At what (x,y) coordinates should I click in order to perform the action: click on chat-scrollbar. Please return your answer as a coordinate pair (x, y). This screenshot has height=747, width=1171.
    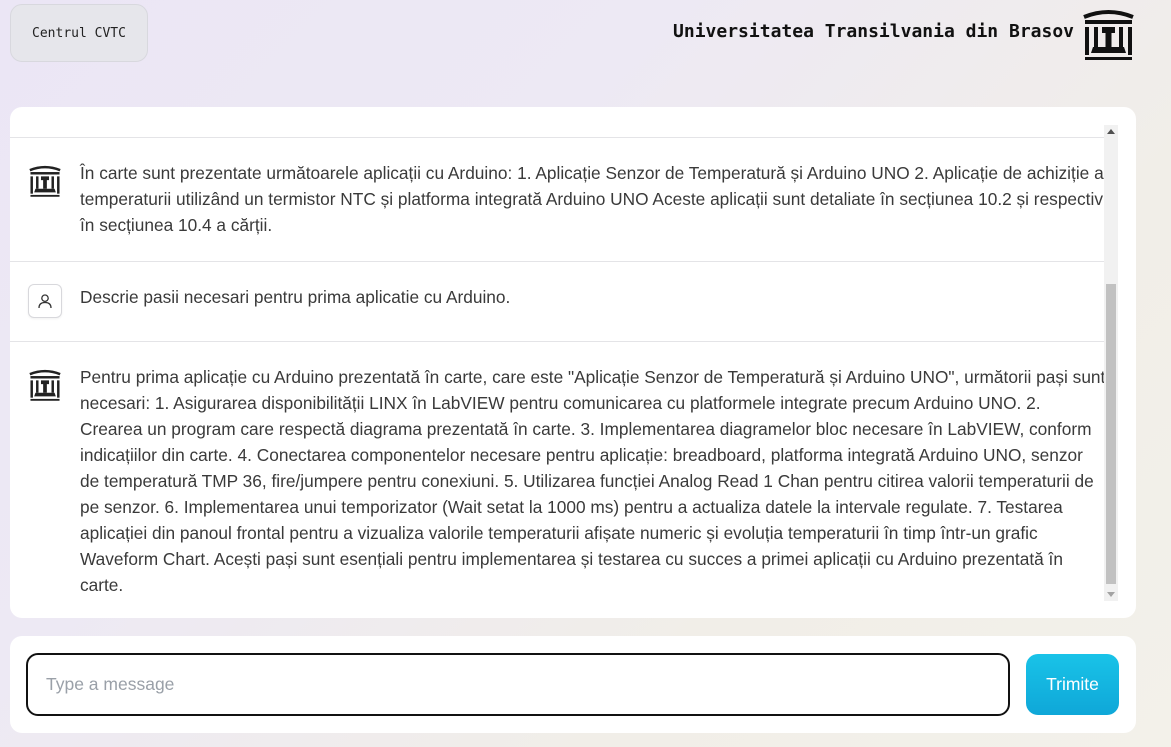
    Looking at the image, I should click on (1111, 363).